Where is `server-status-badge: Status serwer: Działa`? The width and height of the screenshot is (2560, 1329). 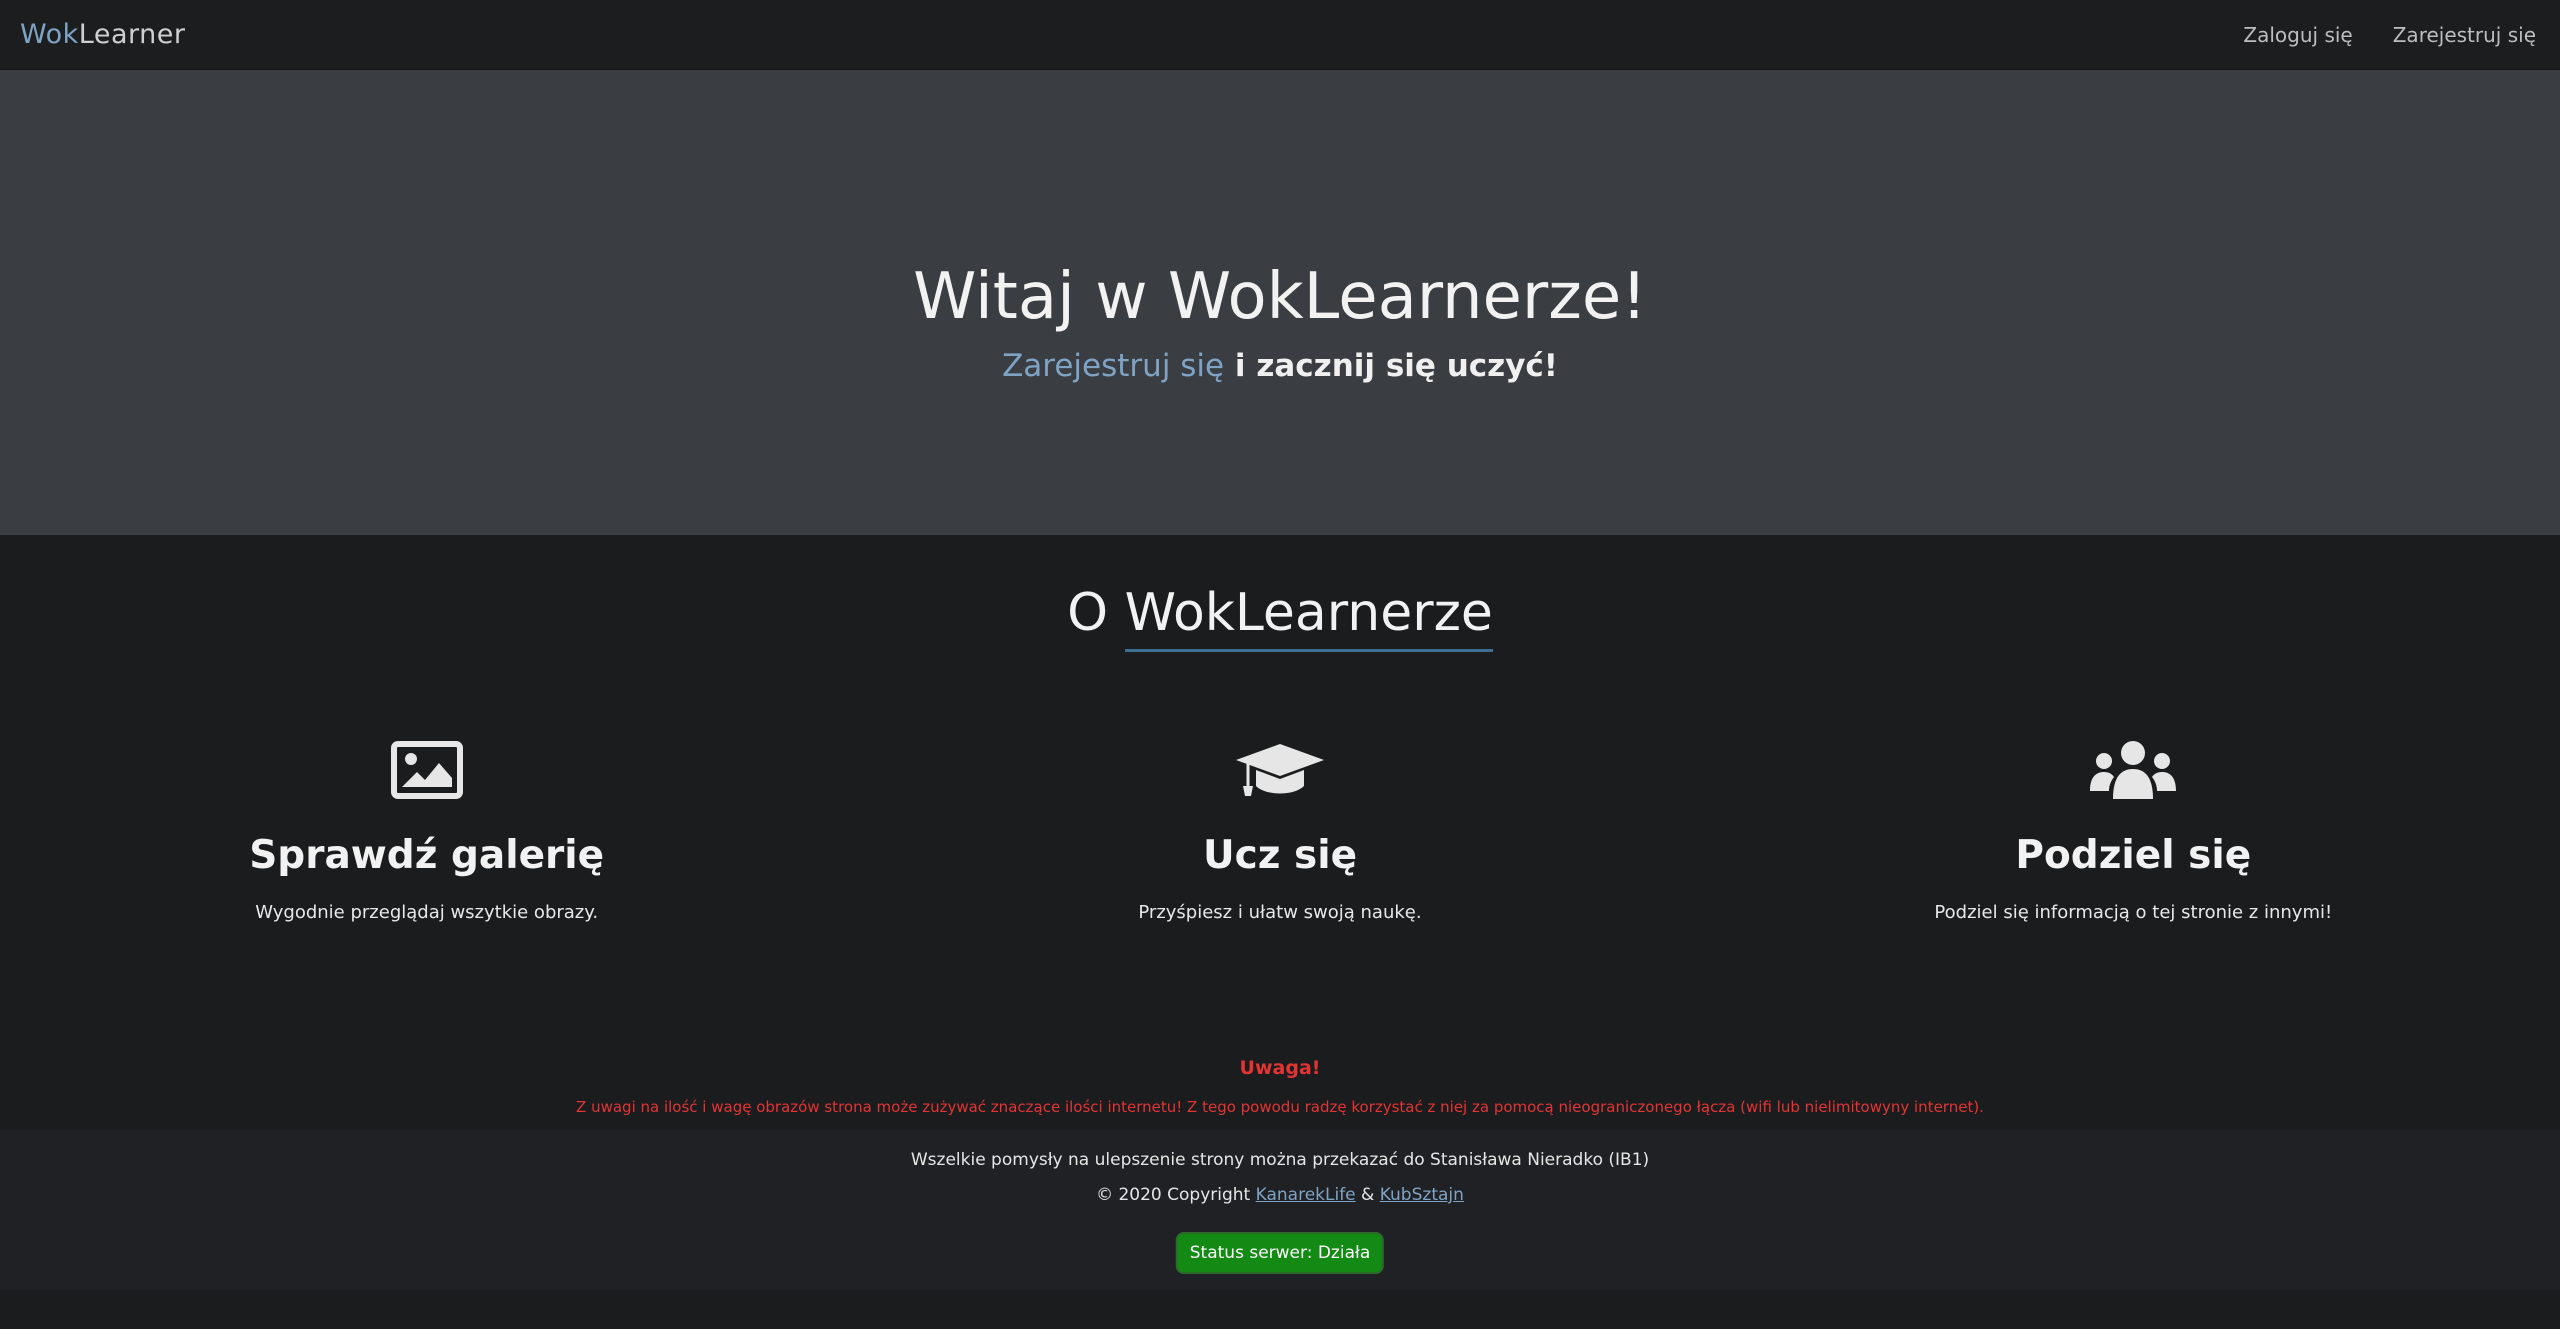 server-status-badge: Status serwer: Działa is located at coordinates (1280, 1253).